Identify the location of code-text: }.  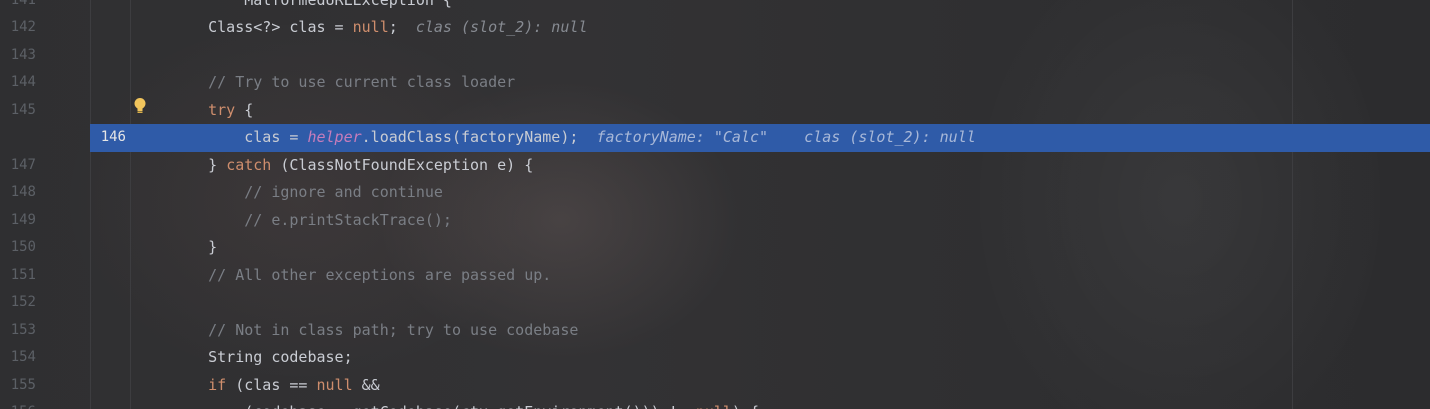
(194, 248).